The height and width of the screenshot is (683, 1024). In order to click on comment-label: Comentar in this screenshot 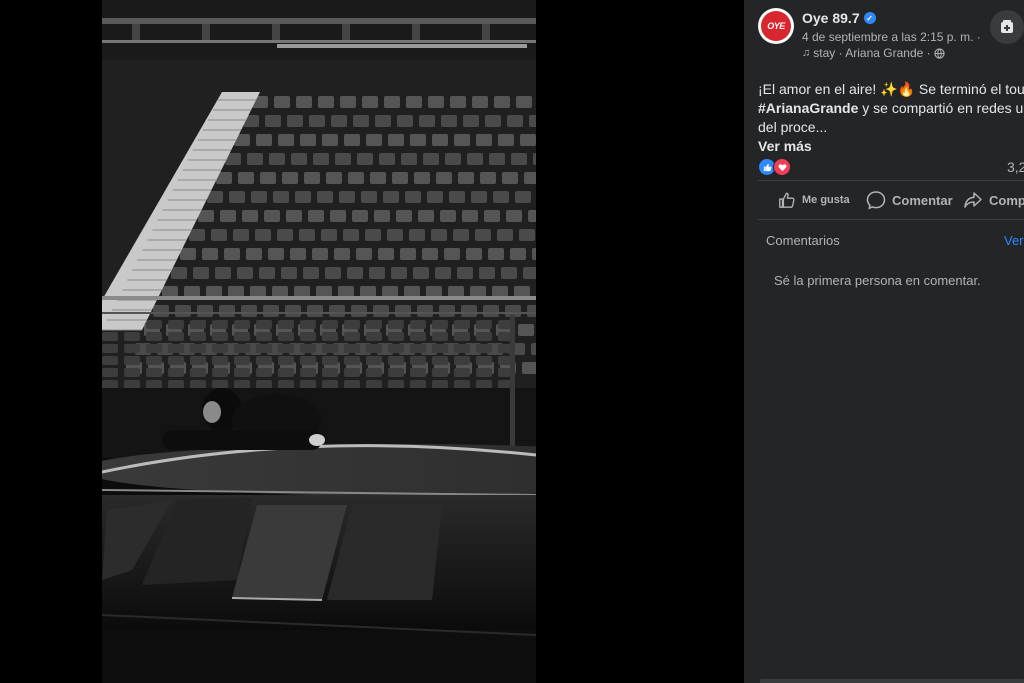, I will do `click(922, 200)`.